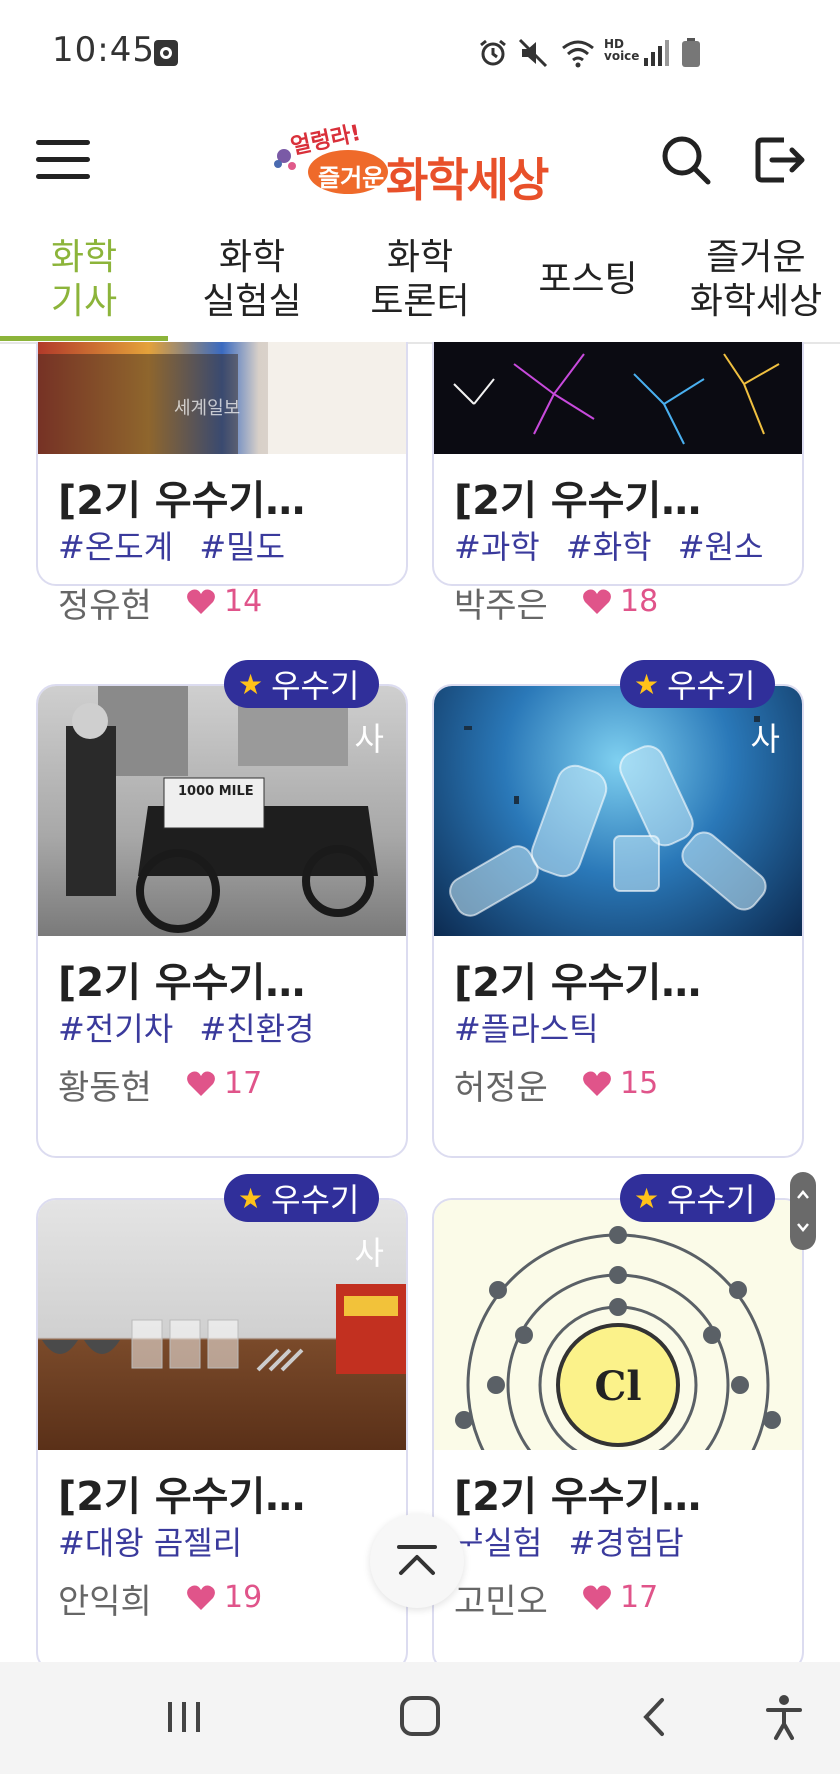  What do you see at coordinates (207, 408) in the screenshot?
I see `photo-watermark: 세계일보` at bounding box center [207, 408].